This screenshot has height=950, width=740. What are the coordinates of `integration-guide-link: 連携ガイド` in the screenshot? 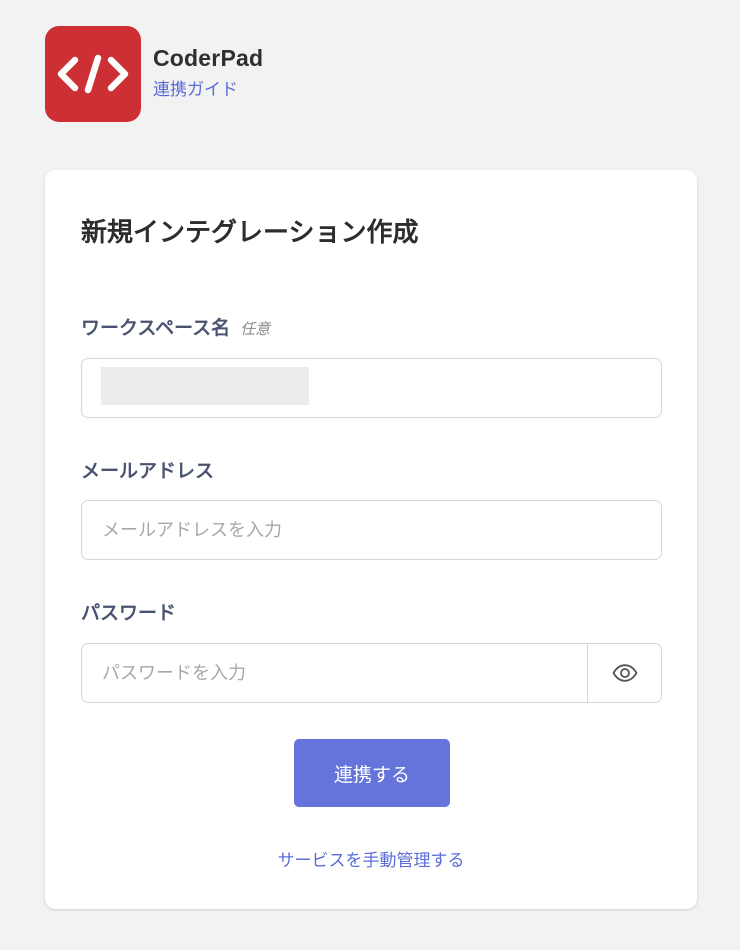 It's located at (208, 87).